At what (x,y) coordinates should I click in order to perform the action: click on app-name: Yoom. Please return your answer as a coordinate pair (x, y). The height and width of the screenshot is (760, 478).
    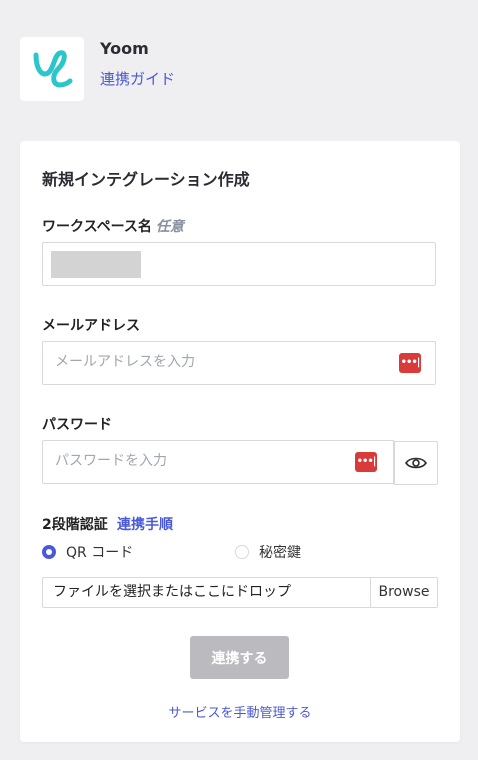
    Looking at the image, I should click on (124, 48).